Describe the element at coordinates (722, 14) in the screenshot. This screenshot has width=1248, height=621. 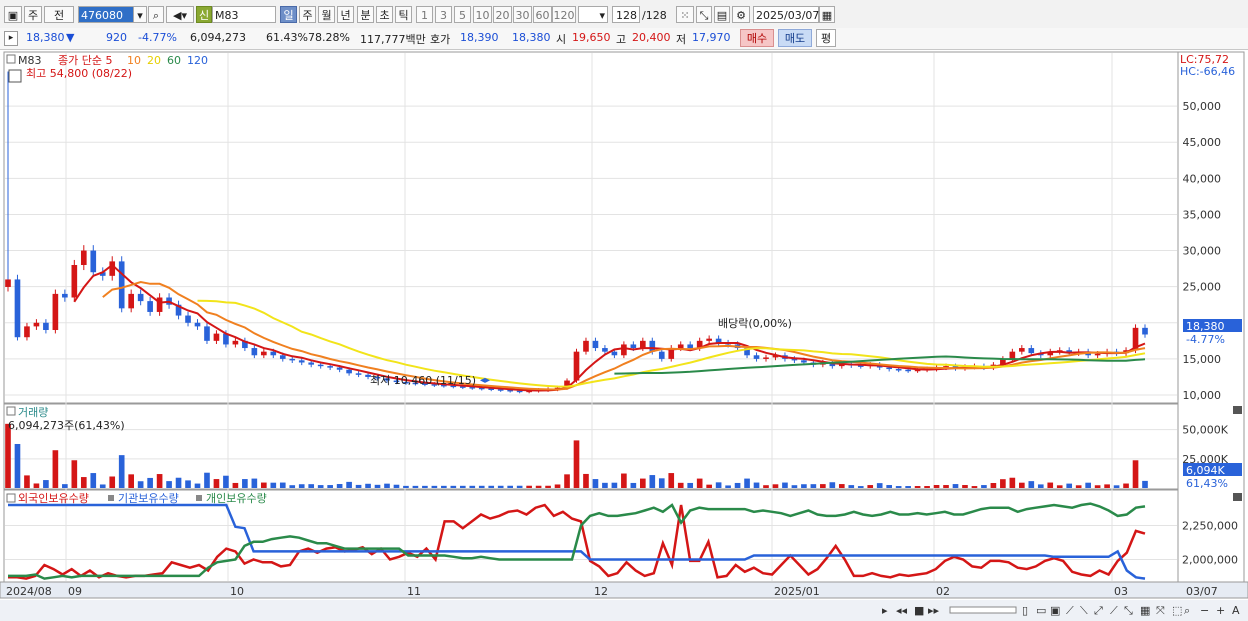
I see `save-icon: ▤` at that location.